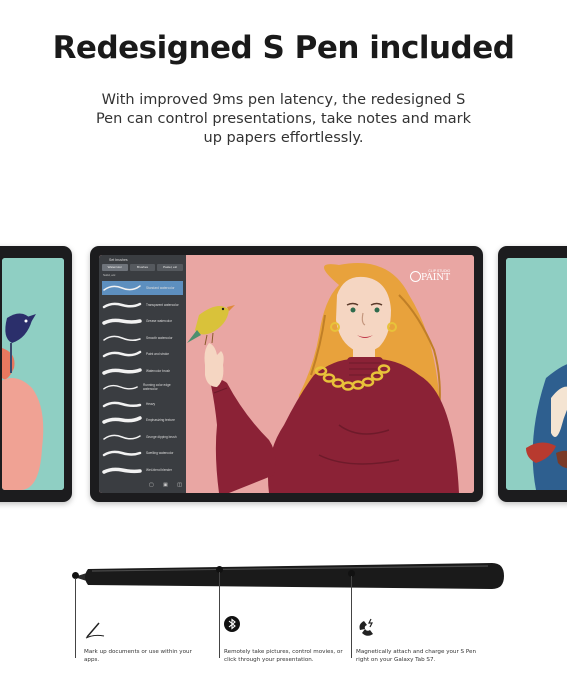 This screenshot has height=700, width=567. What do you see at coordinates (161, 436) in the screenshot?
I see `brush-name: Grunge dipping brush` at bounding box center [161, 436].